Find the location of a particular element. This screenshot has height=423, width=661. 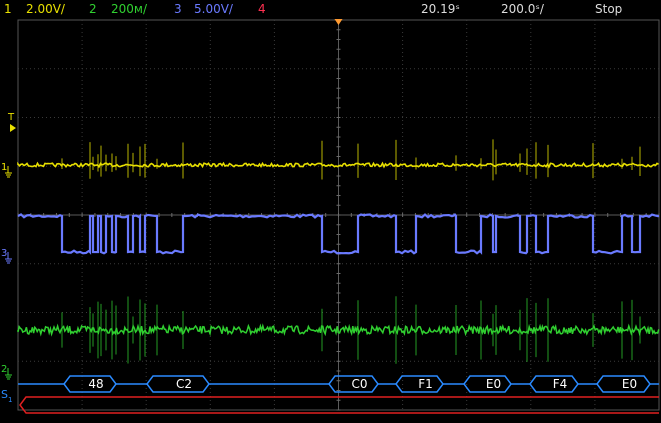

decode-packet-label: C2 is located at coordinates (184, 384).